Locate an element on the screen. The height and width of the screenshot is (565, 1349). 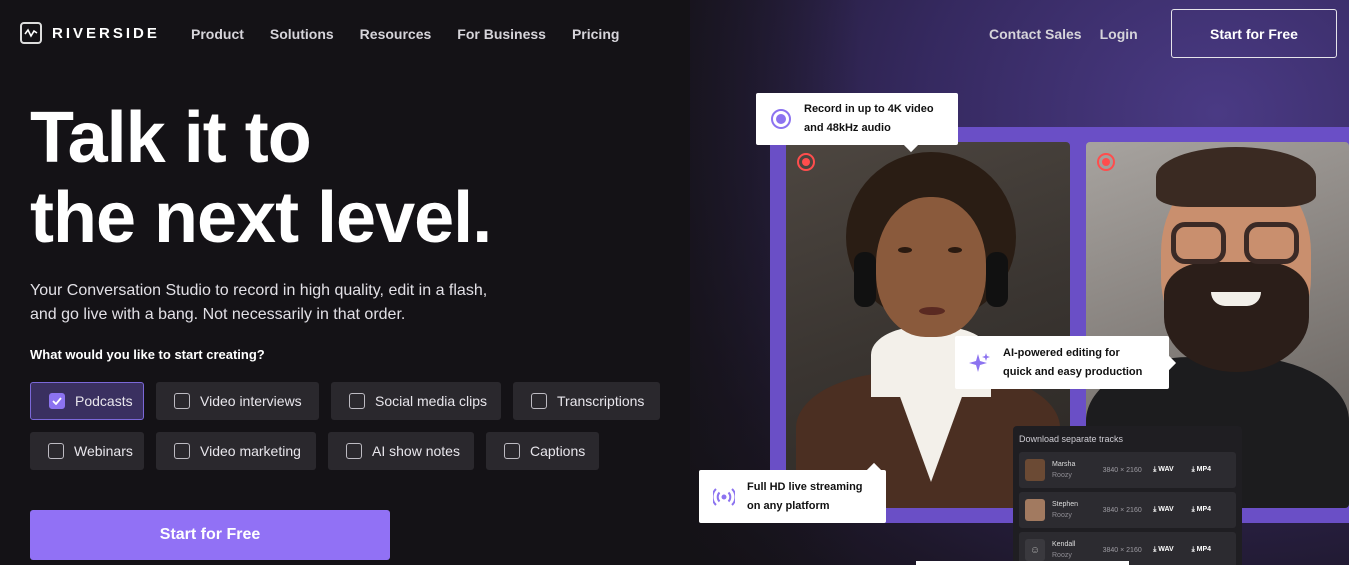
option-label: Webinars is located at coordinates (103, 451).